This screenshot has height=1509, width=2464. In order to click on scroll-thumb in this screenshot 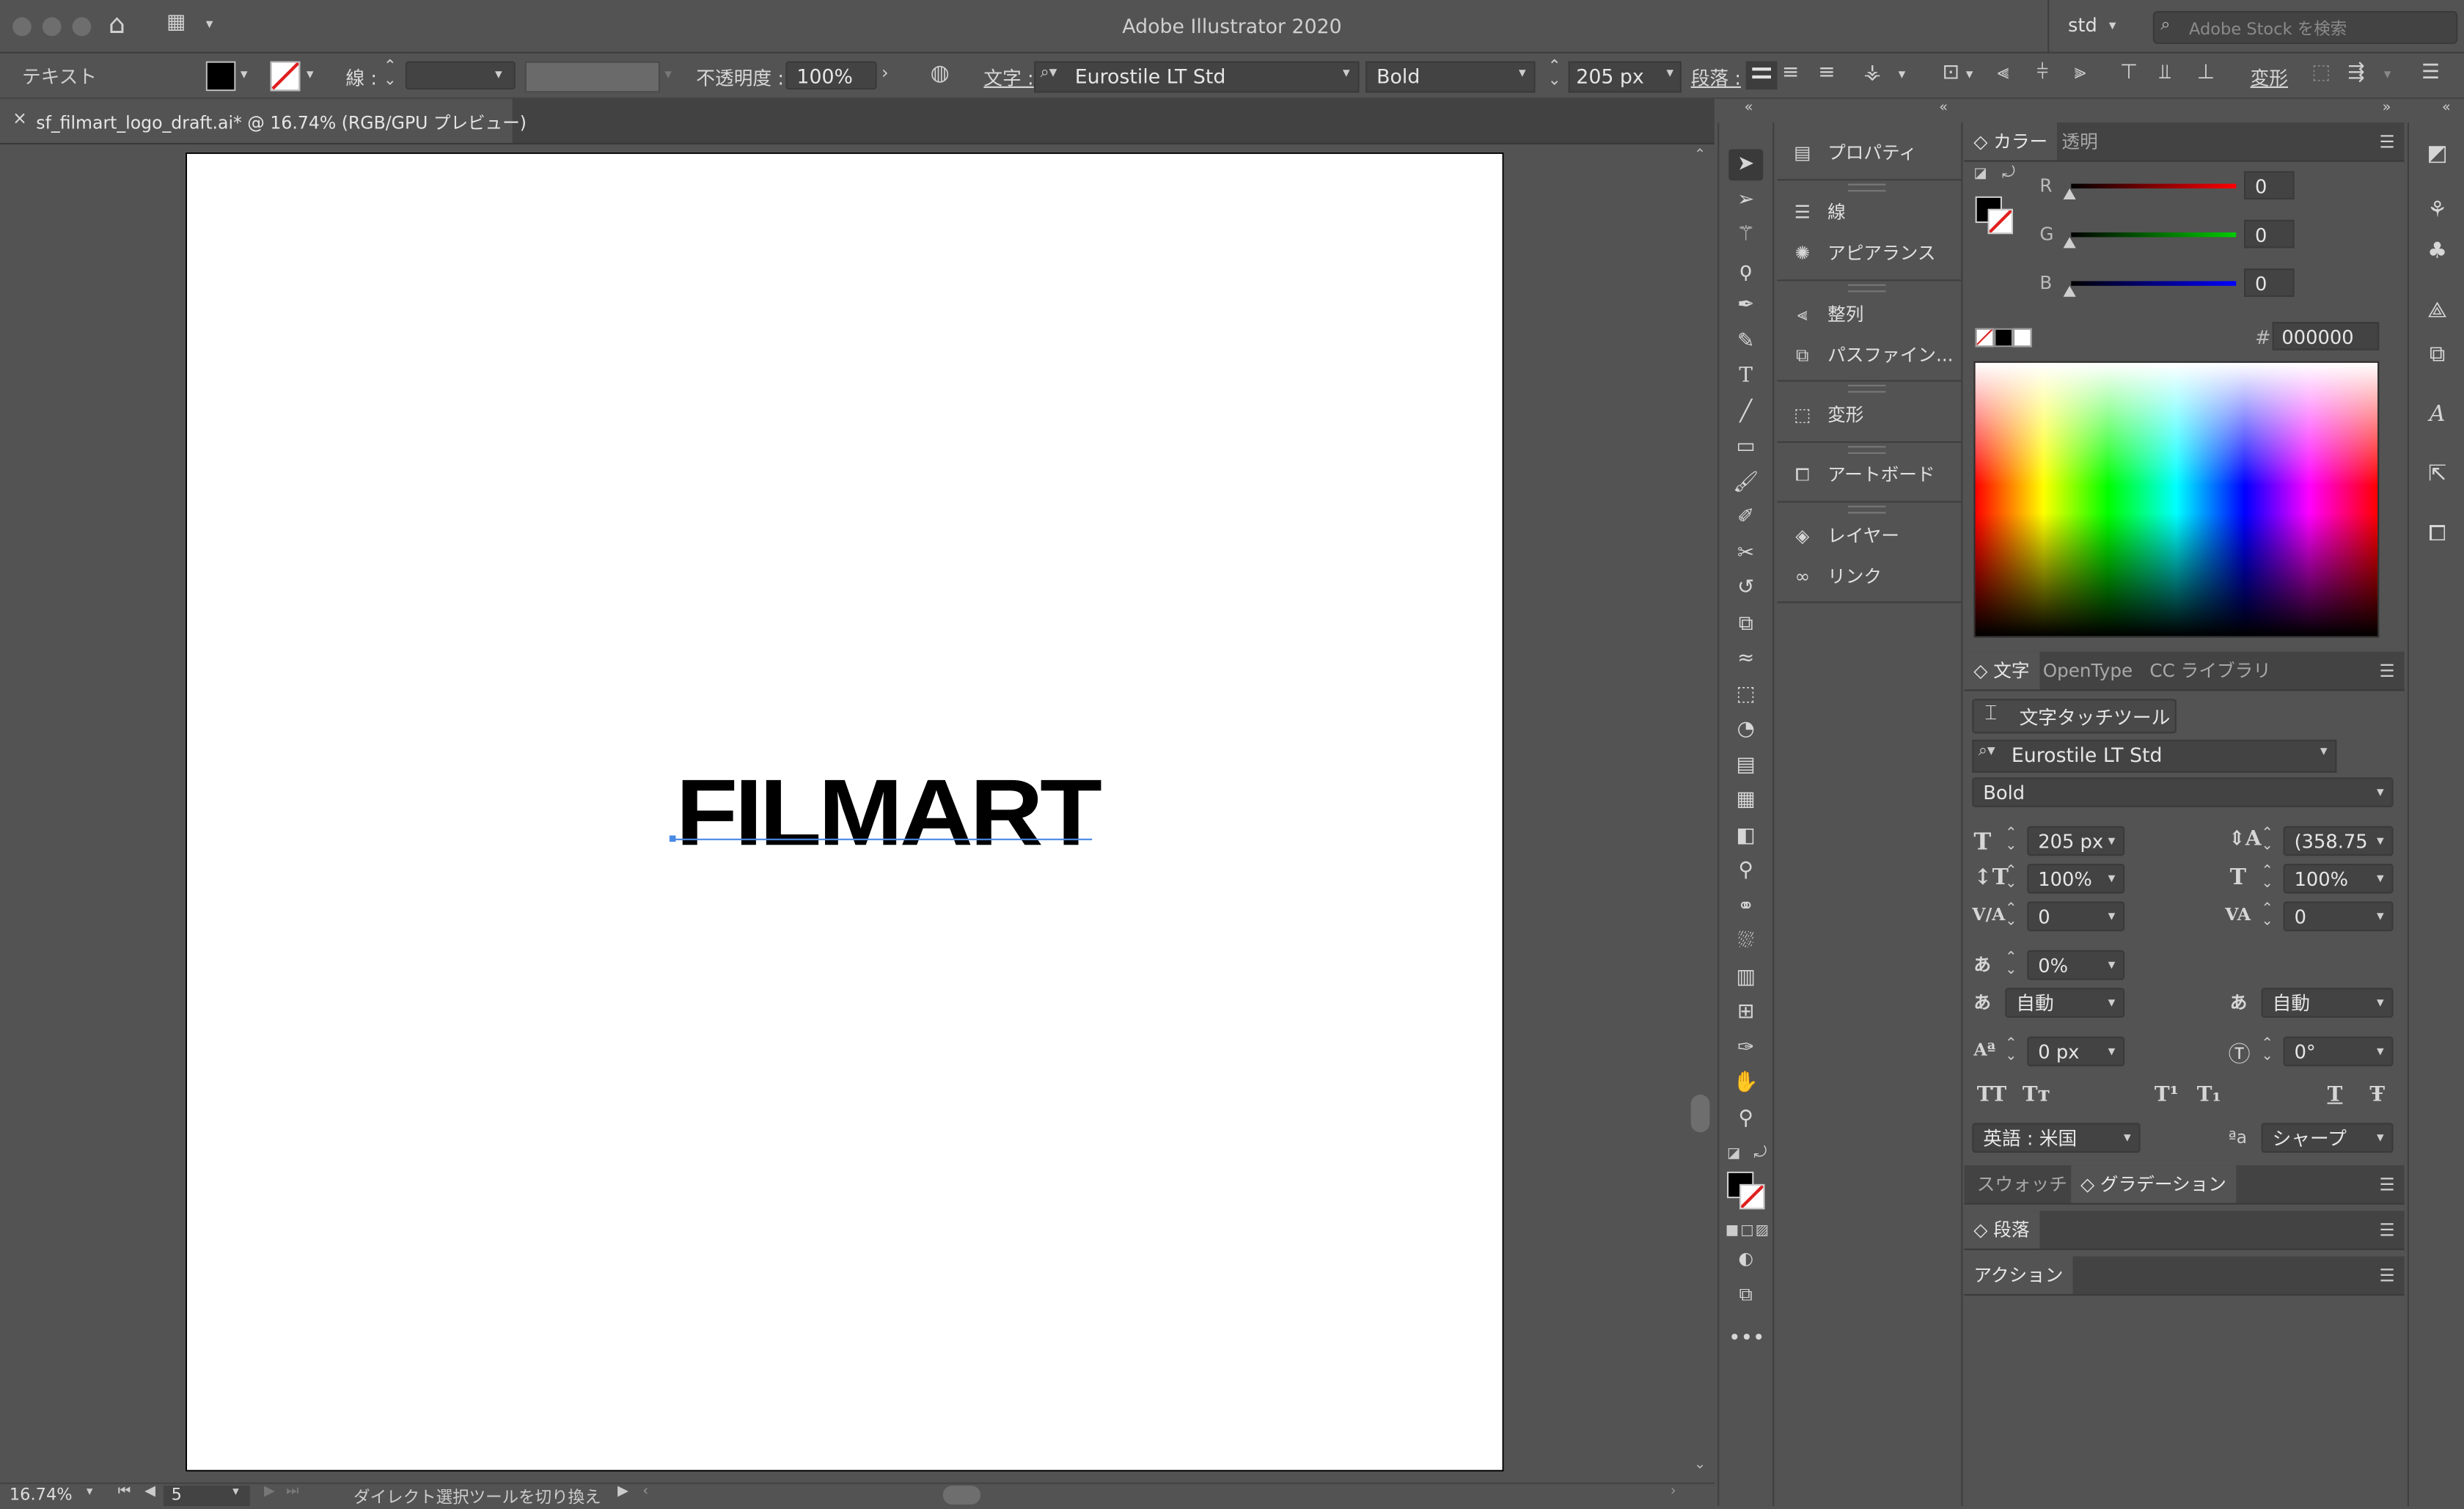, I will do `click(1700, 1113)`.